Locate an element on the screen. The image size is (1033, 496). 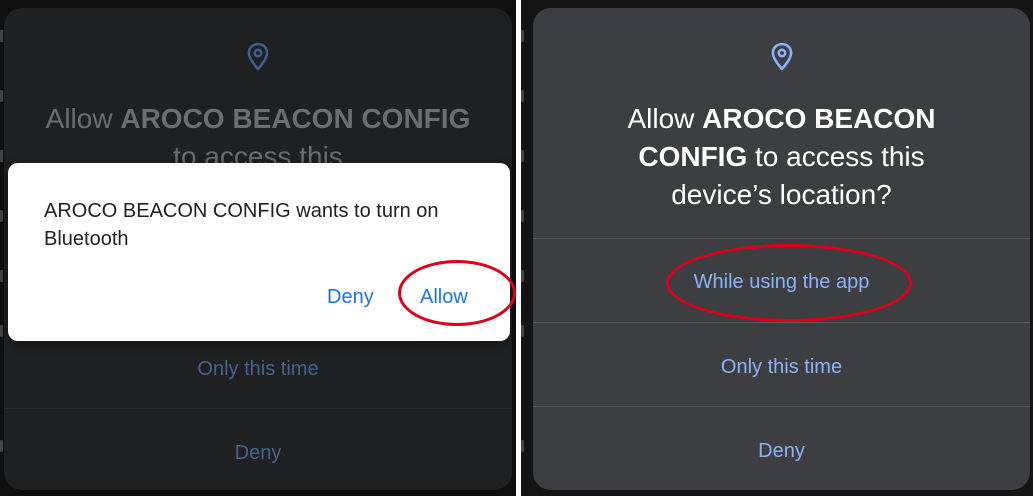
title-line3: device’s location? is located at coordinates (781, 194).